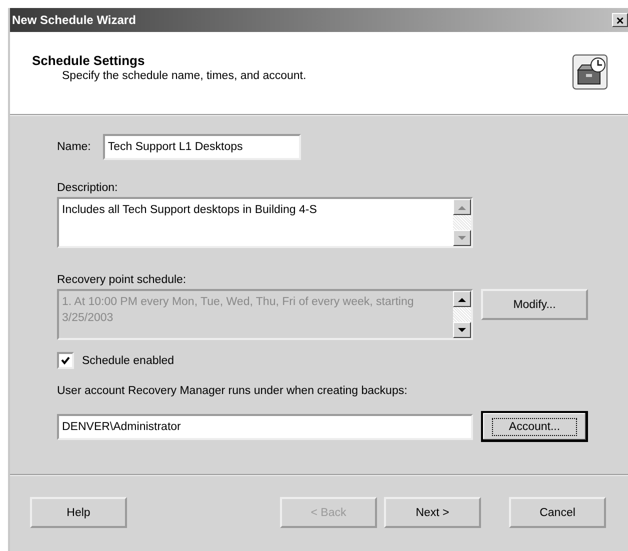 Image resolution: width=628 pixels, height=551 pixels. What do you see at coordinates (265, 427) in the screenshot?
I see `account-field: DENVER\Administrator` at bounding box center [265, 427].